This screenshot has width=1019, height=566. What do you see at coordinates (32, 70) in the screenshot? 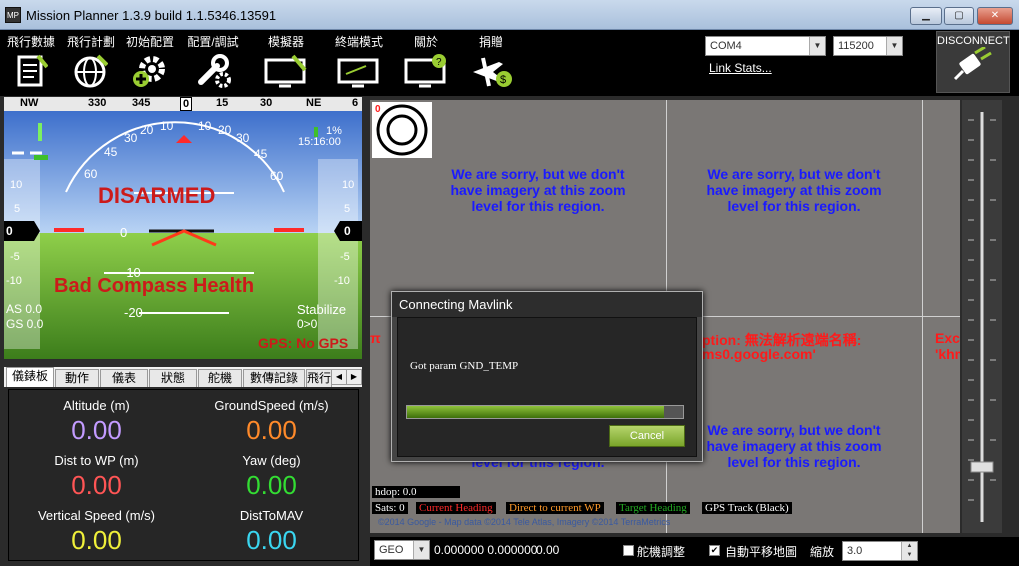
I see `flight-data-icon` at bounding box center [32, 70].